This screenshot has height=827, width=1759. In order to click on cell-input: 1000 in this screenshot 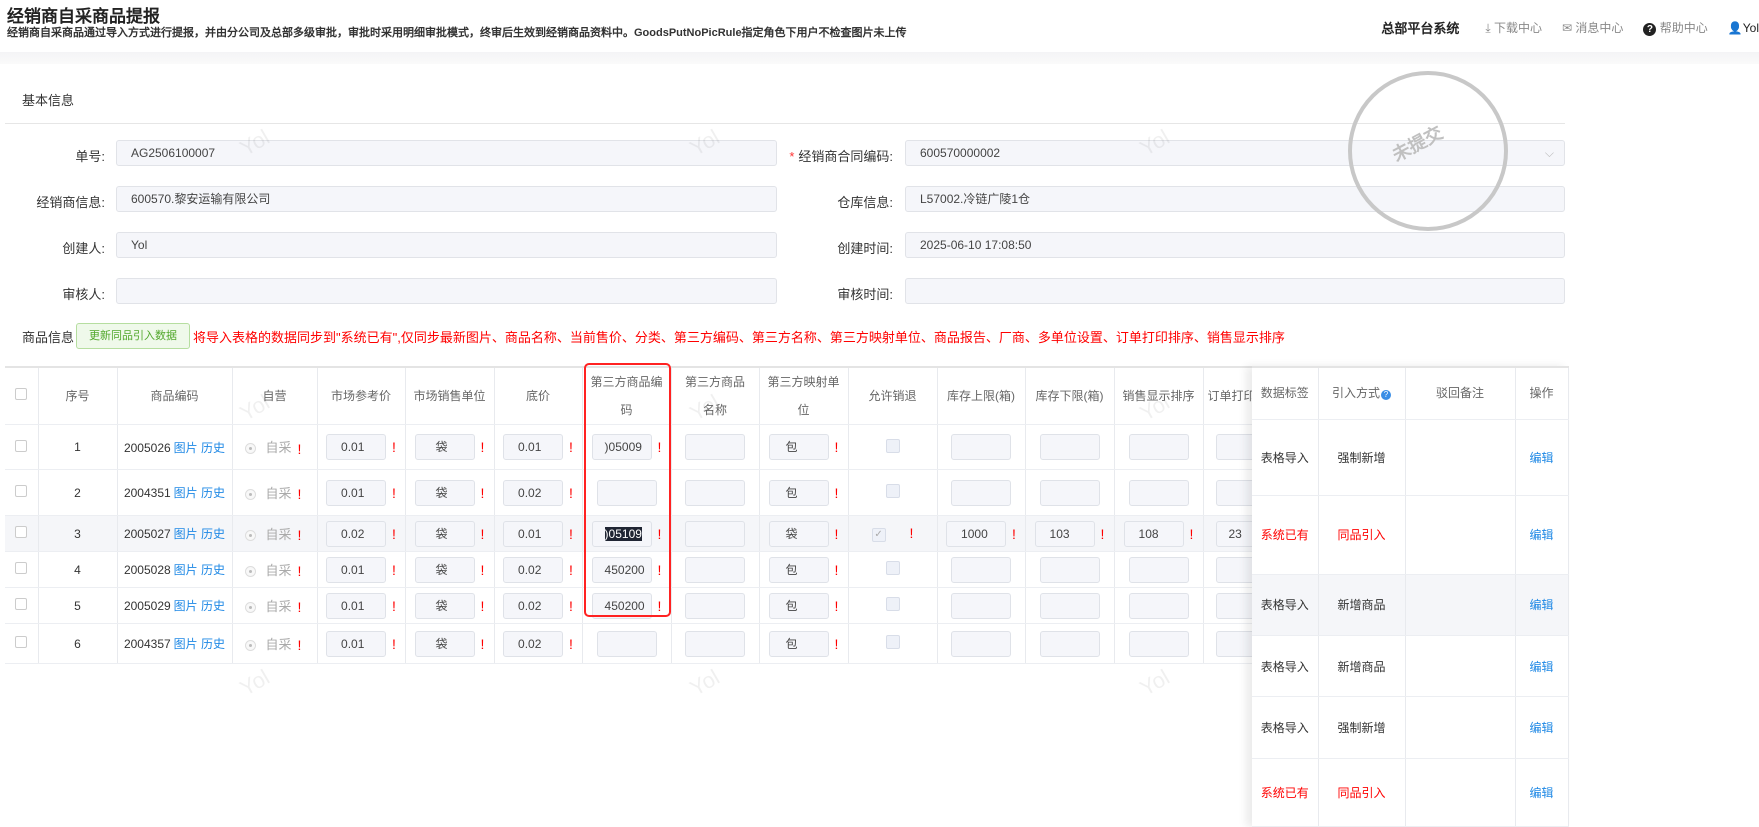, I will do `click(976, 533)`.